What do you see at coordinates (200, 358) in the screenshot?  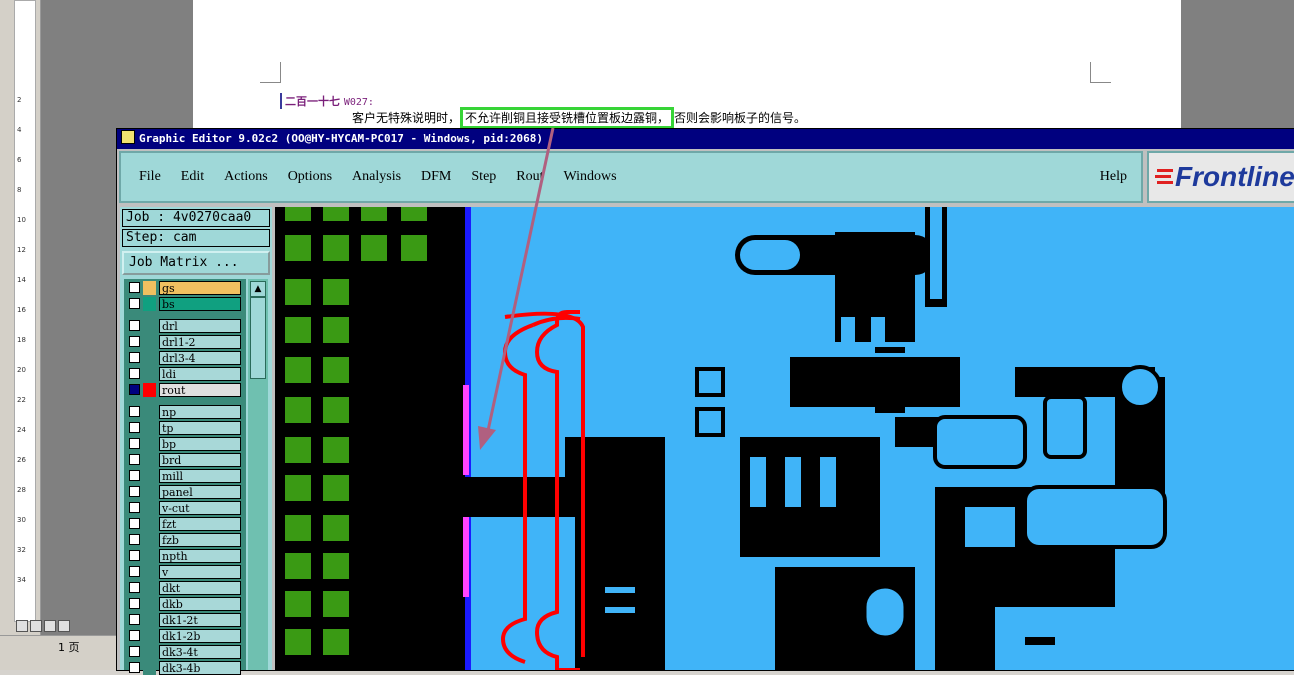 I see `layer-name: drl3-4` at bounding box center [200, 358].